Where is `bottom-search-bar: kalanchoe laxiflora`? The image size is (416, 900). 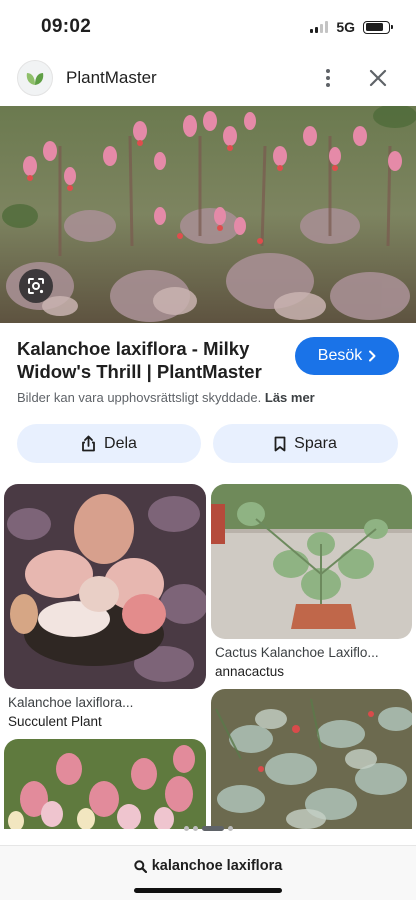
bottom-search-bar: kalanchoe laxiflora is located at coordinates (208, 872).